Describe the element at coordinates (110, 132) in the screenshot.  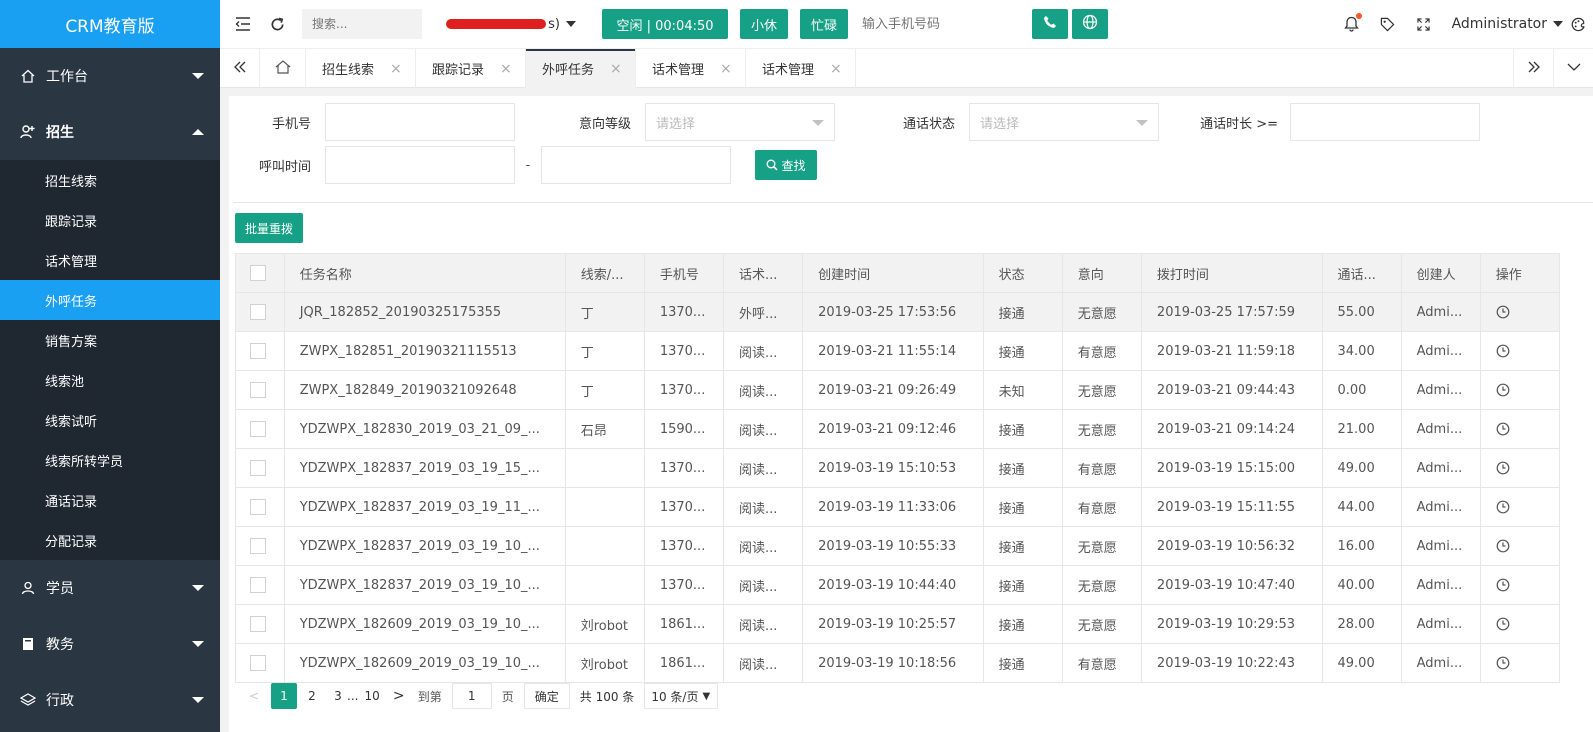
I see `sidebar-item-enrollment: 招生` at that location.